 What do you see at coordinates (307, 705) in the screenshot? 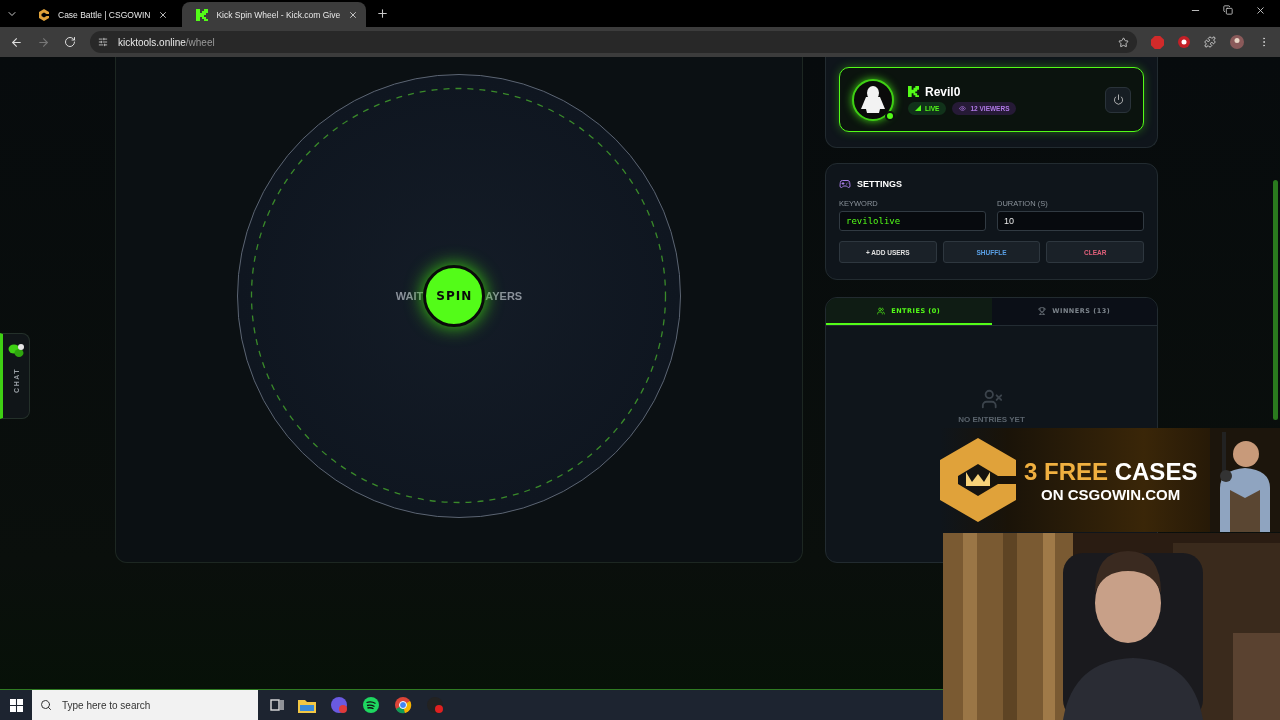
I see `folder-icon` at bounding box center [307, 705].